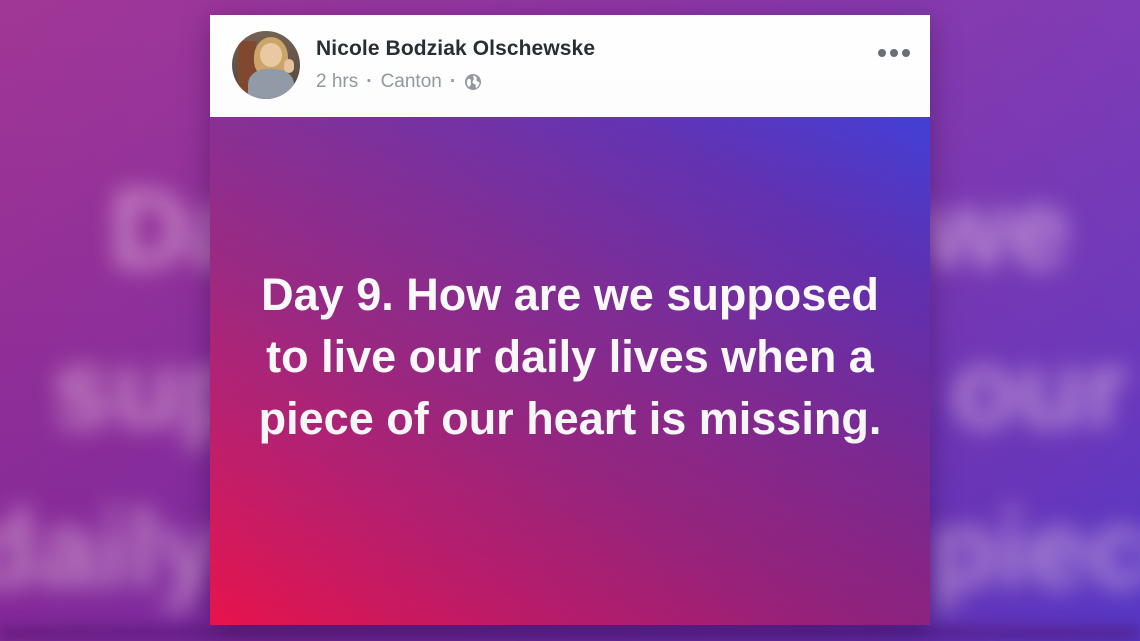 The height and width of the screenshot is (641, 1140). Describe the element at coordinates (455, 49) in the screenshot. I see `author-name: Nicole Bodziak Olschewske` at that location.